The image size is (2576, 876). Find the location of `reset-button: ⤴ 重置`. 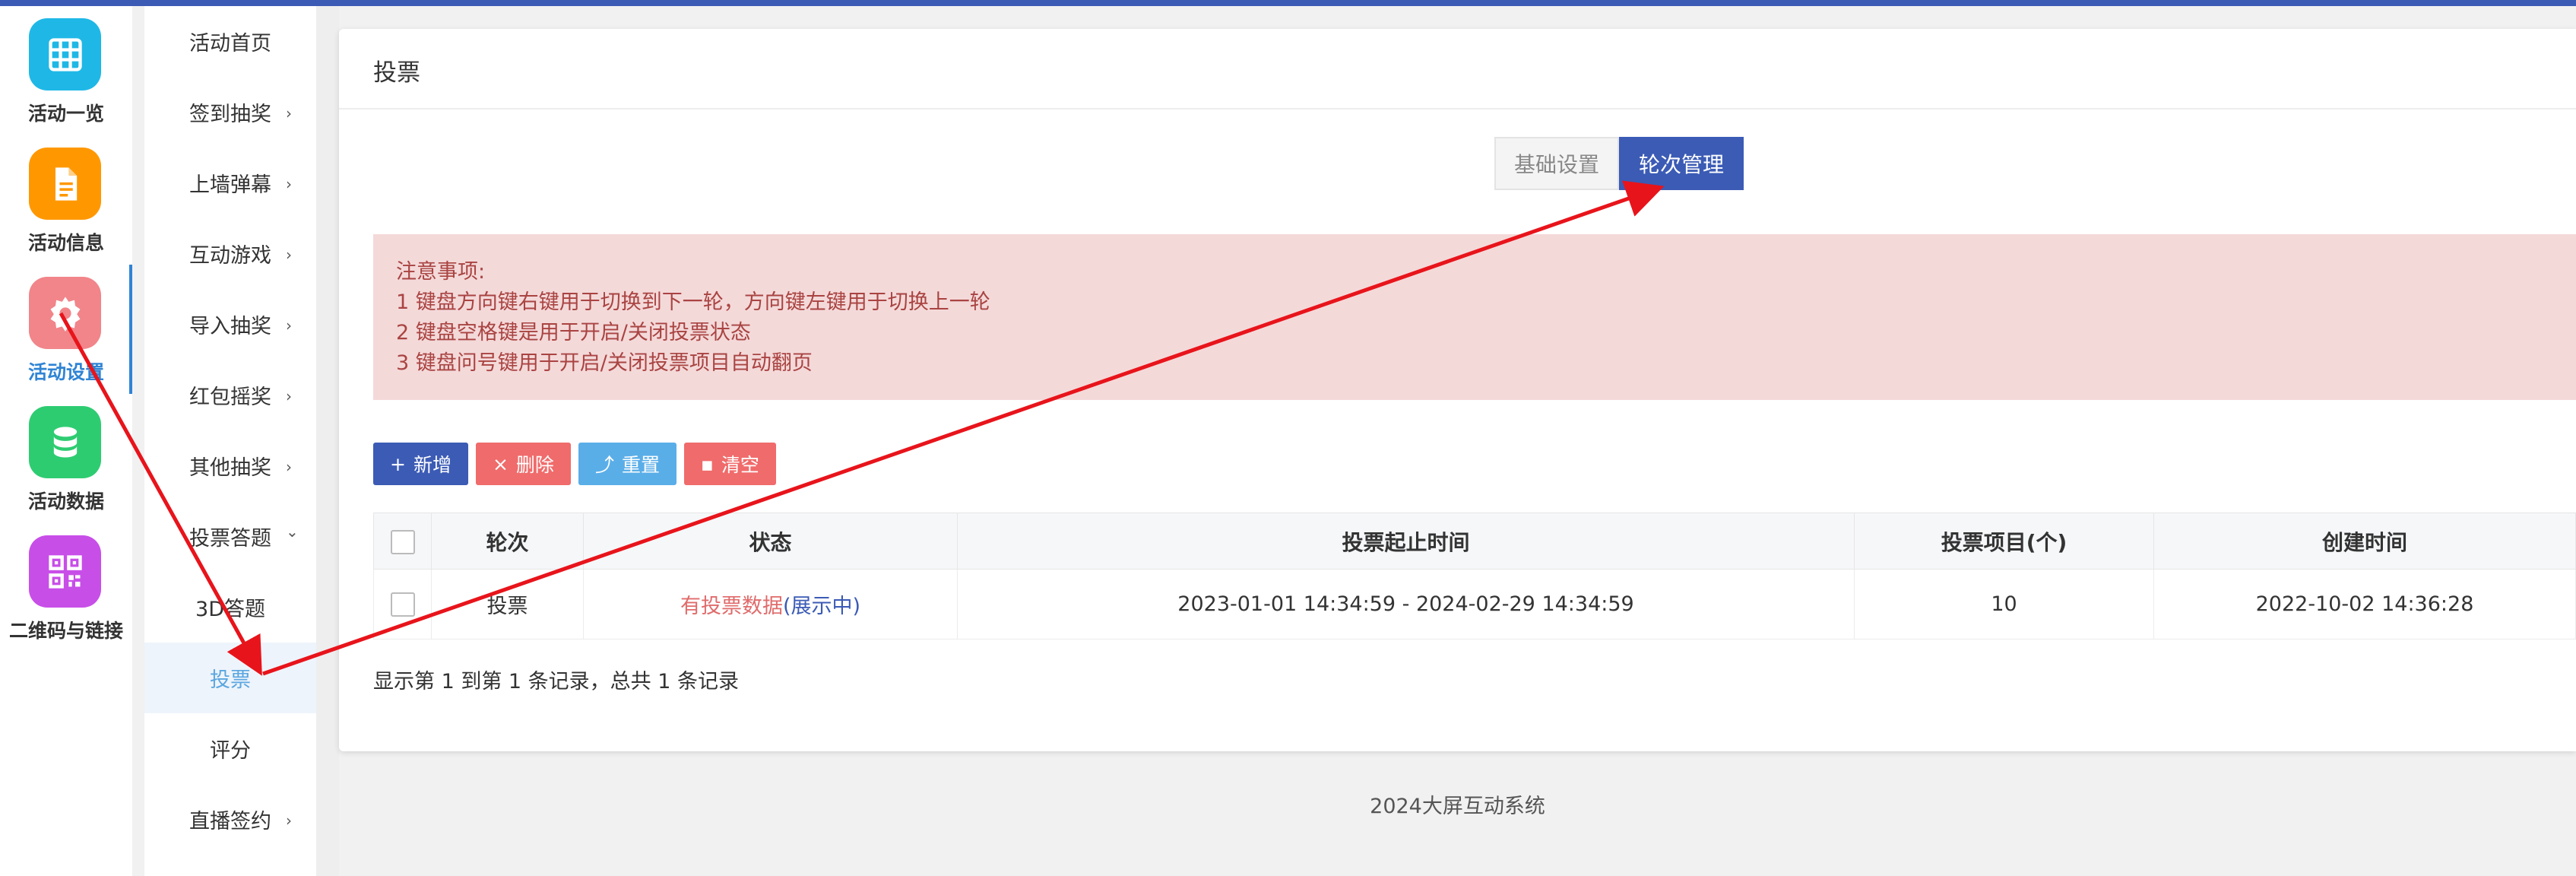

reset-button: ⤴ 重置 is located at coordinates (627, 464).